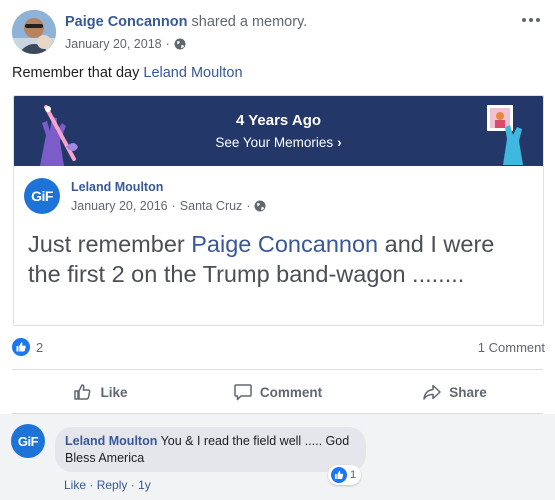 This screenshot has height=500, width=555. Describe the element at coordinates (144, 485) in the screenshot. I see `comment-age: 1y` at that location.